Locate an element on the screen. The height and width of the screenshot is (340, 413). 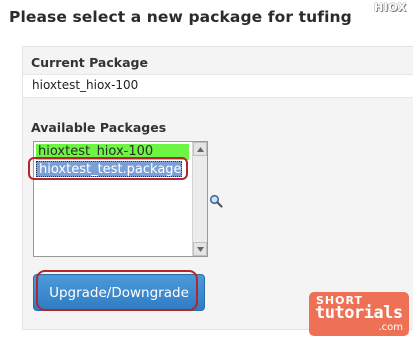
chevron-down-icon is located at coordinates (200, 249).